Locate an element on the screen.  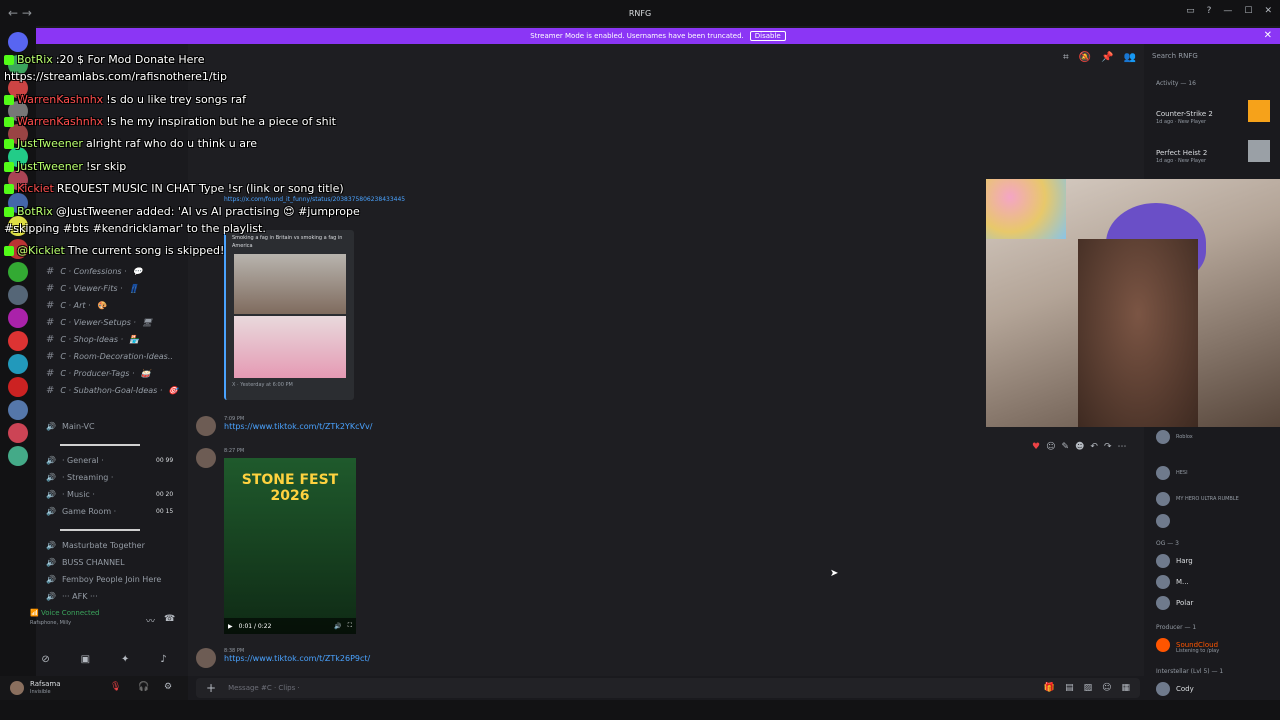
member-item: Roblox is located at coordinates (1174, 437).